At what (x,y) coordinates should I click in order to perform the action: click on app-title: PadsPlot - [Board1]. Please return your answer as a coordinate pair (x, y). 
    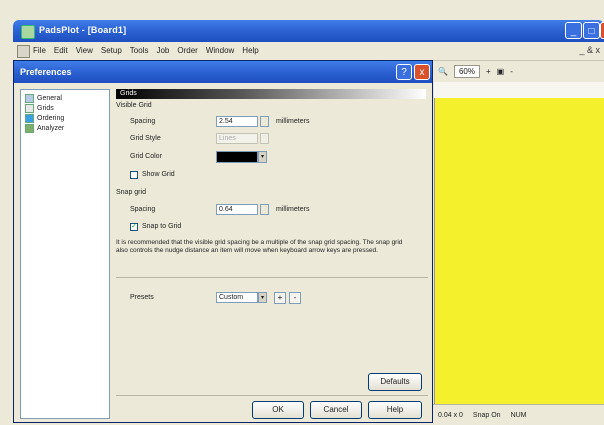
    Looking at the image, I should click on (83, 30).